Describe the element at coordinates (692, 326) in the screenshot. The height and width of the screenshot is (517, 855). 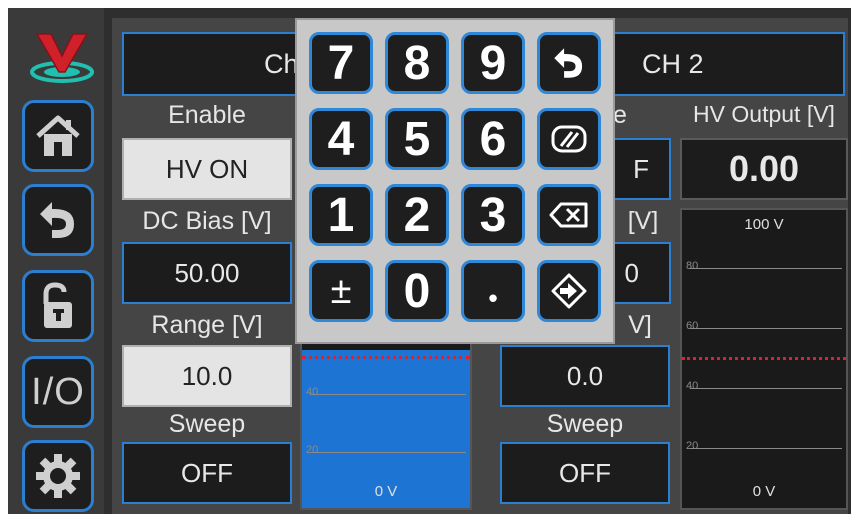
I see `ch2-gauge-tick: 60` at that location.